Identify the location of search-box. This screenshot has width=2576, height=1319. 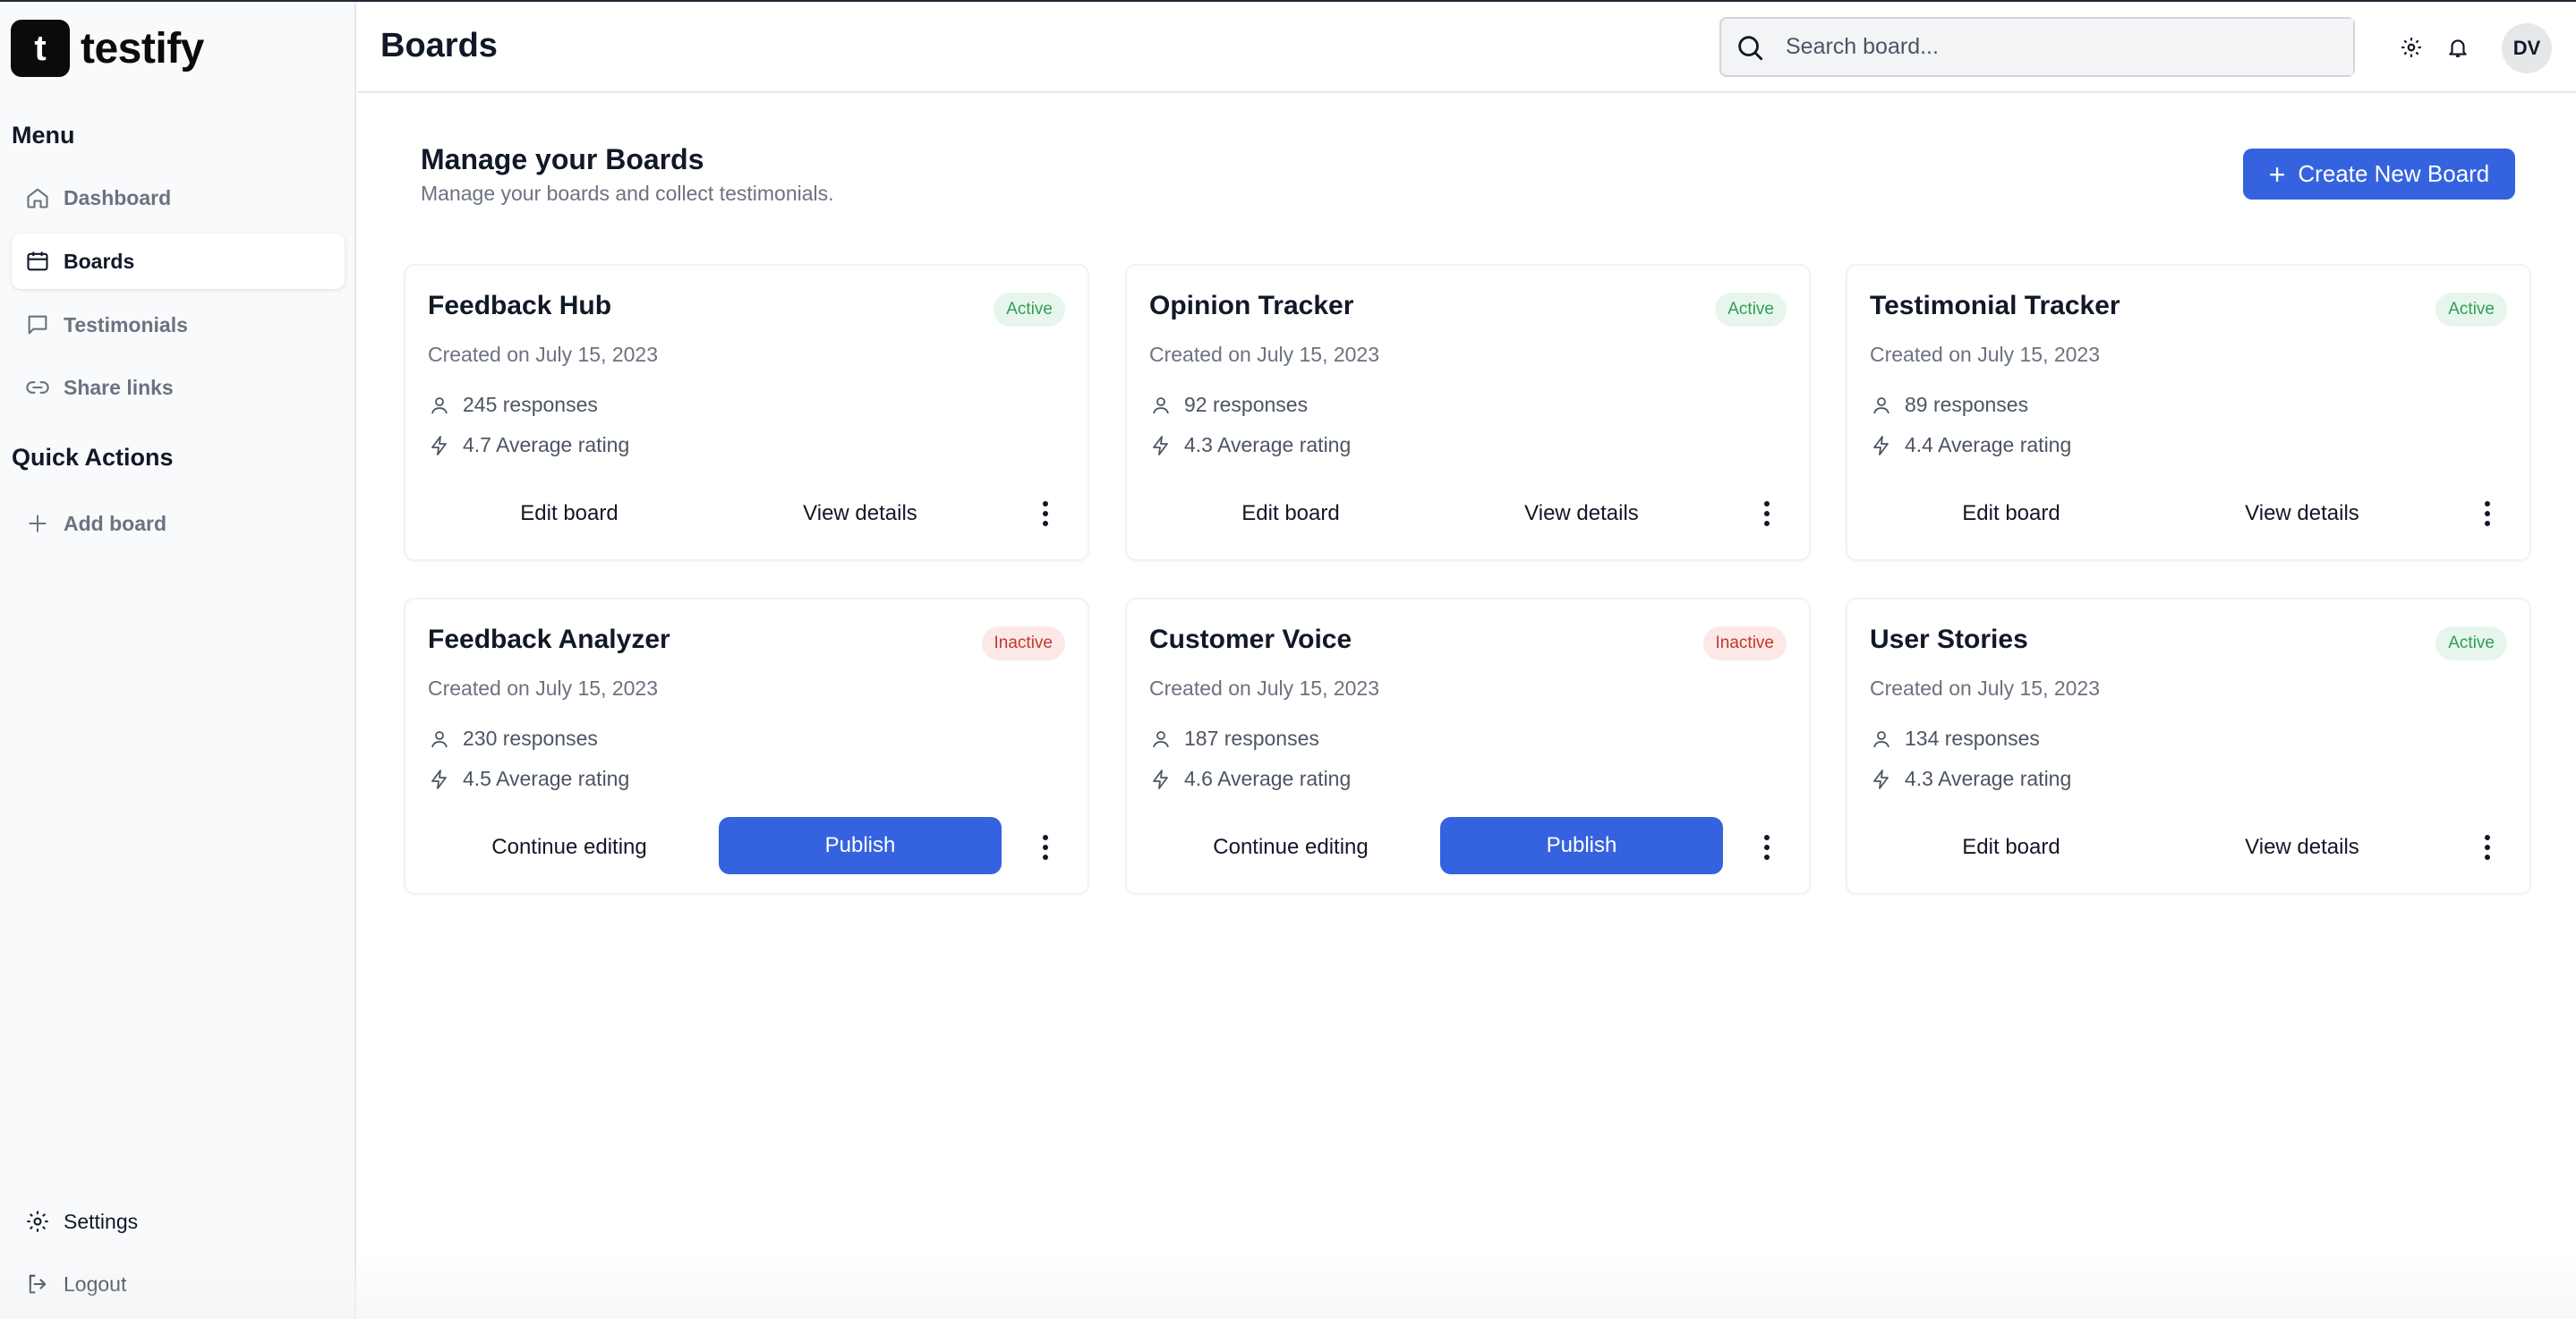
(2037, 47).